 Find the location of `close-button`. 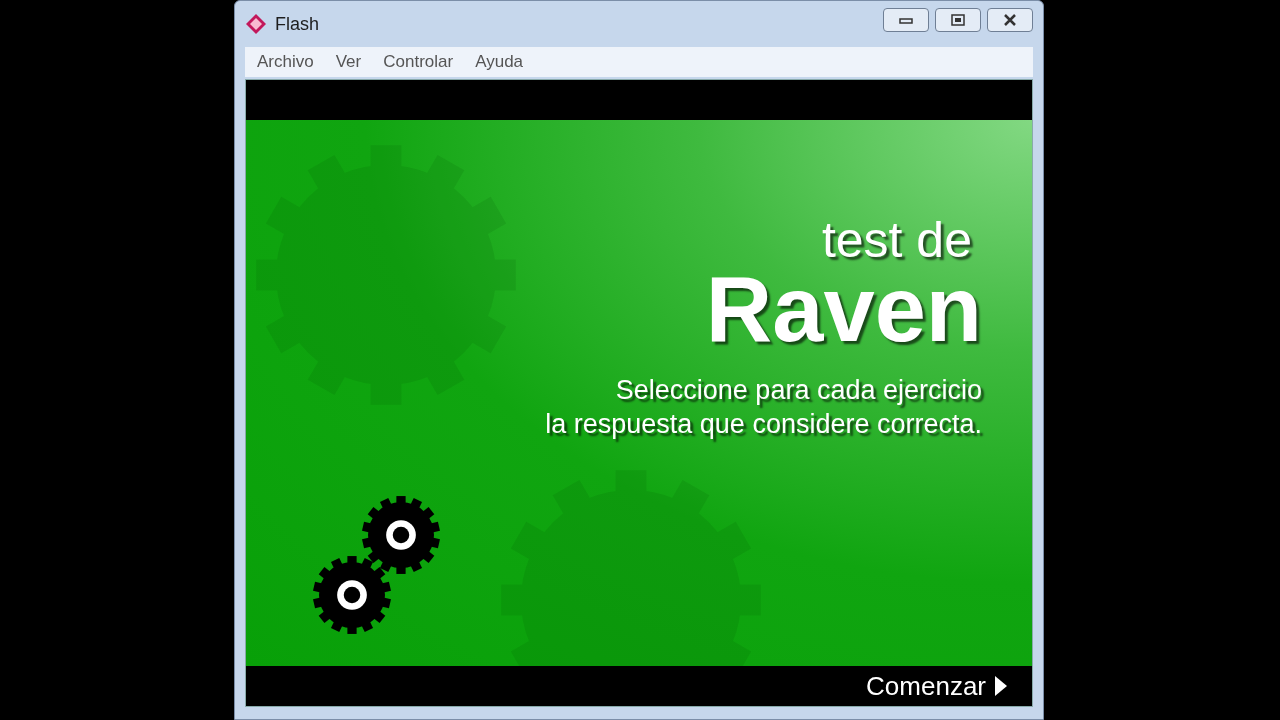

close-button is located at coordinates (1010, 20).